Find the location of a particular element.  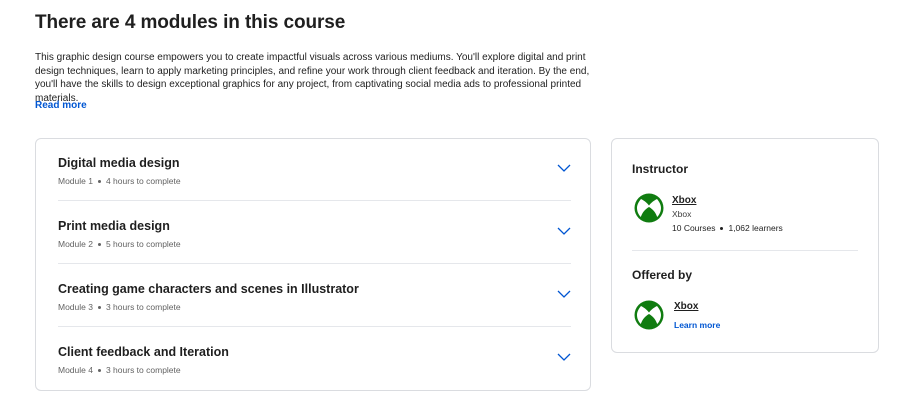

module-number: Module 4 is located at coordinates (75, 370).